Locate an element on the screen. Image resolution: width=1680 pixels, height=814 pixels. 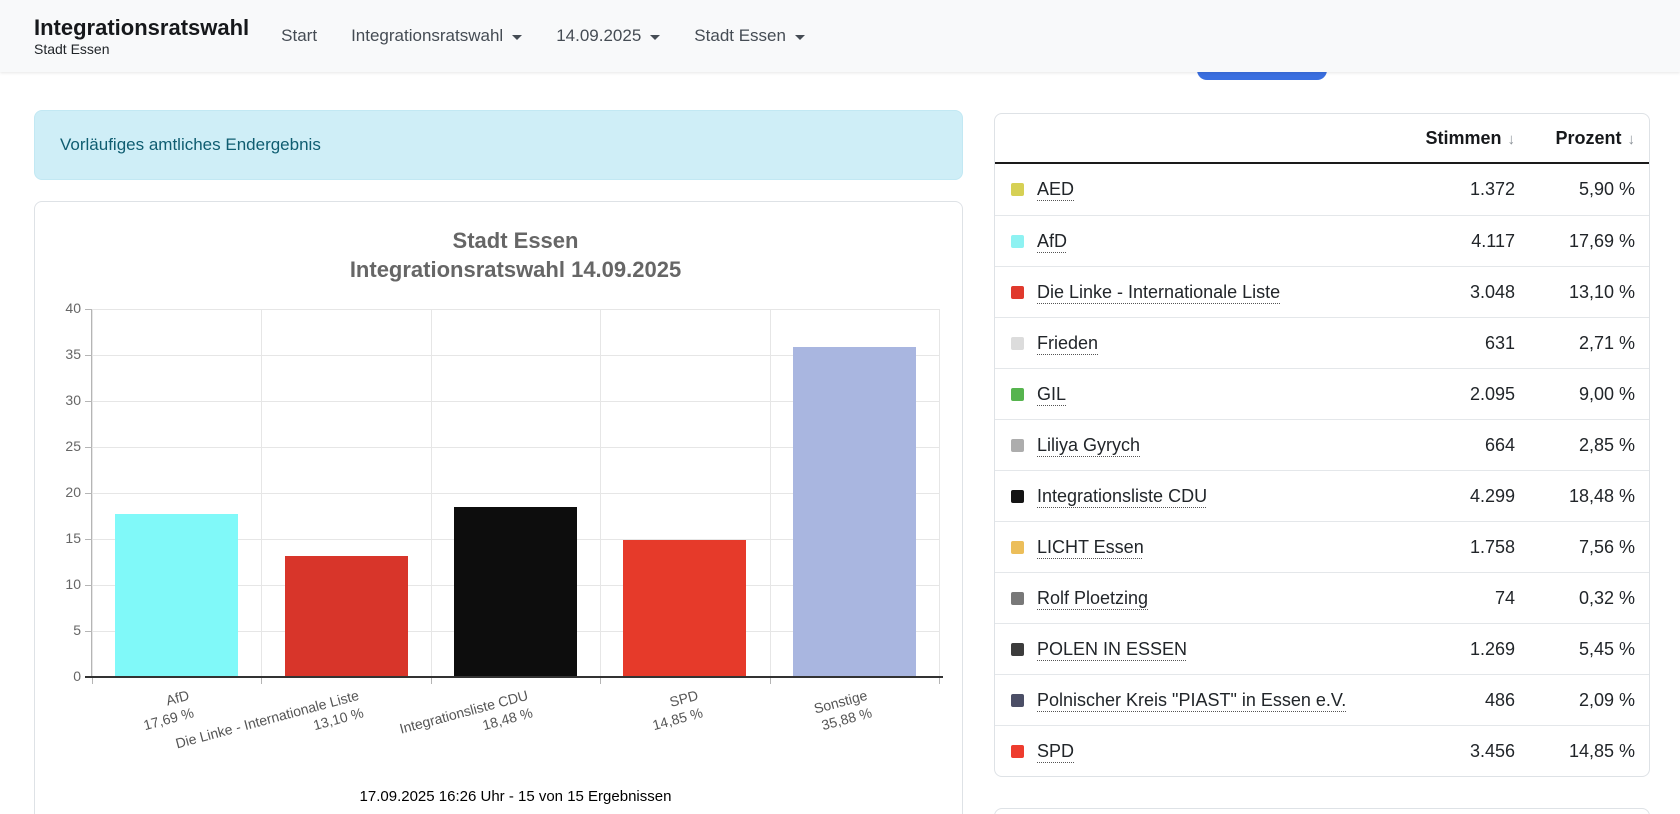
nav-dropdown-election: Integrationsratswahl is located at coordinates (437, 36).